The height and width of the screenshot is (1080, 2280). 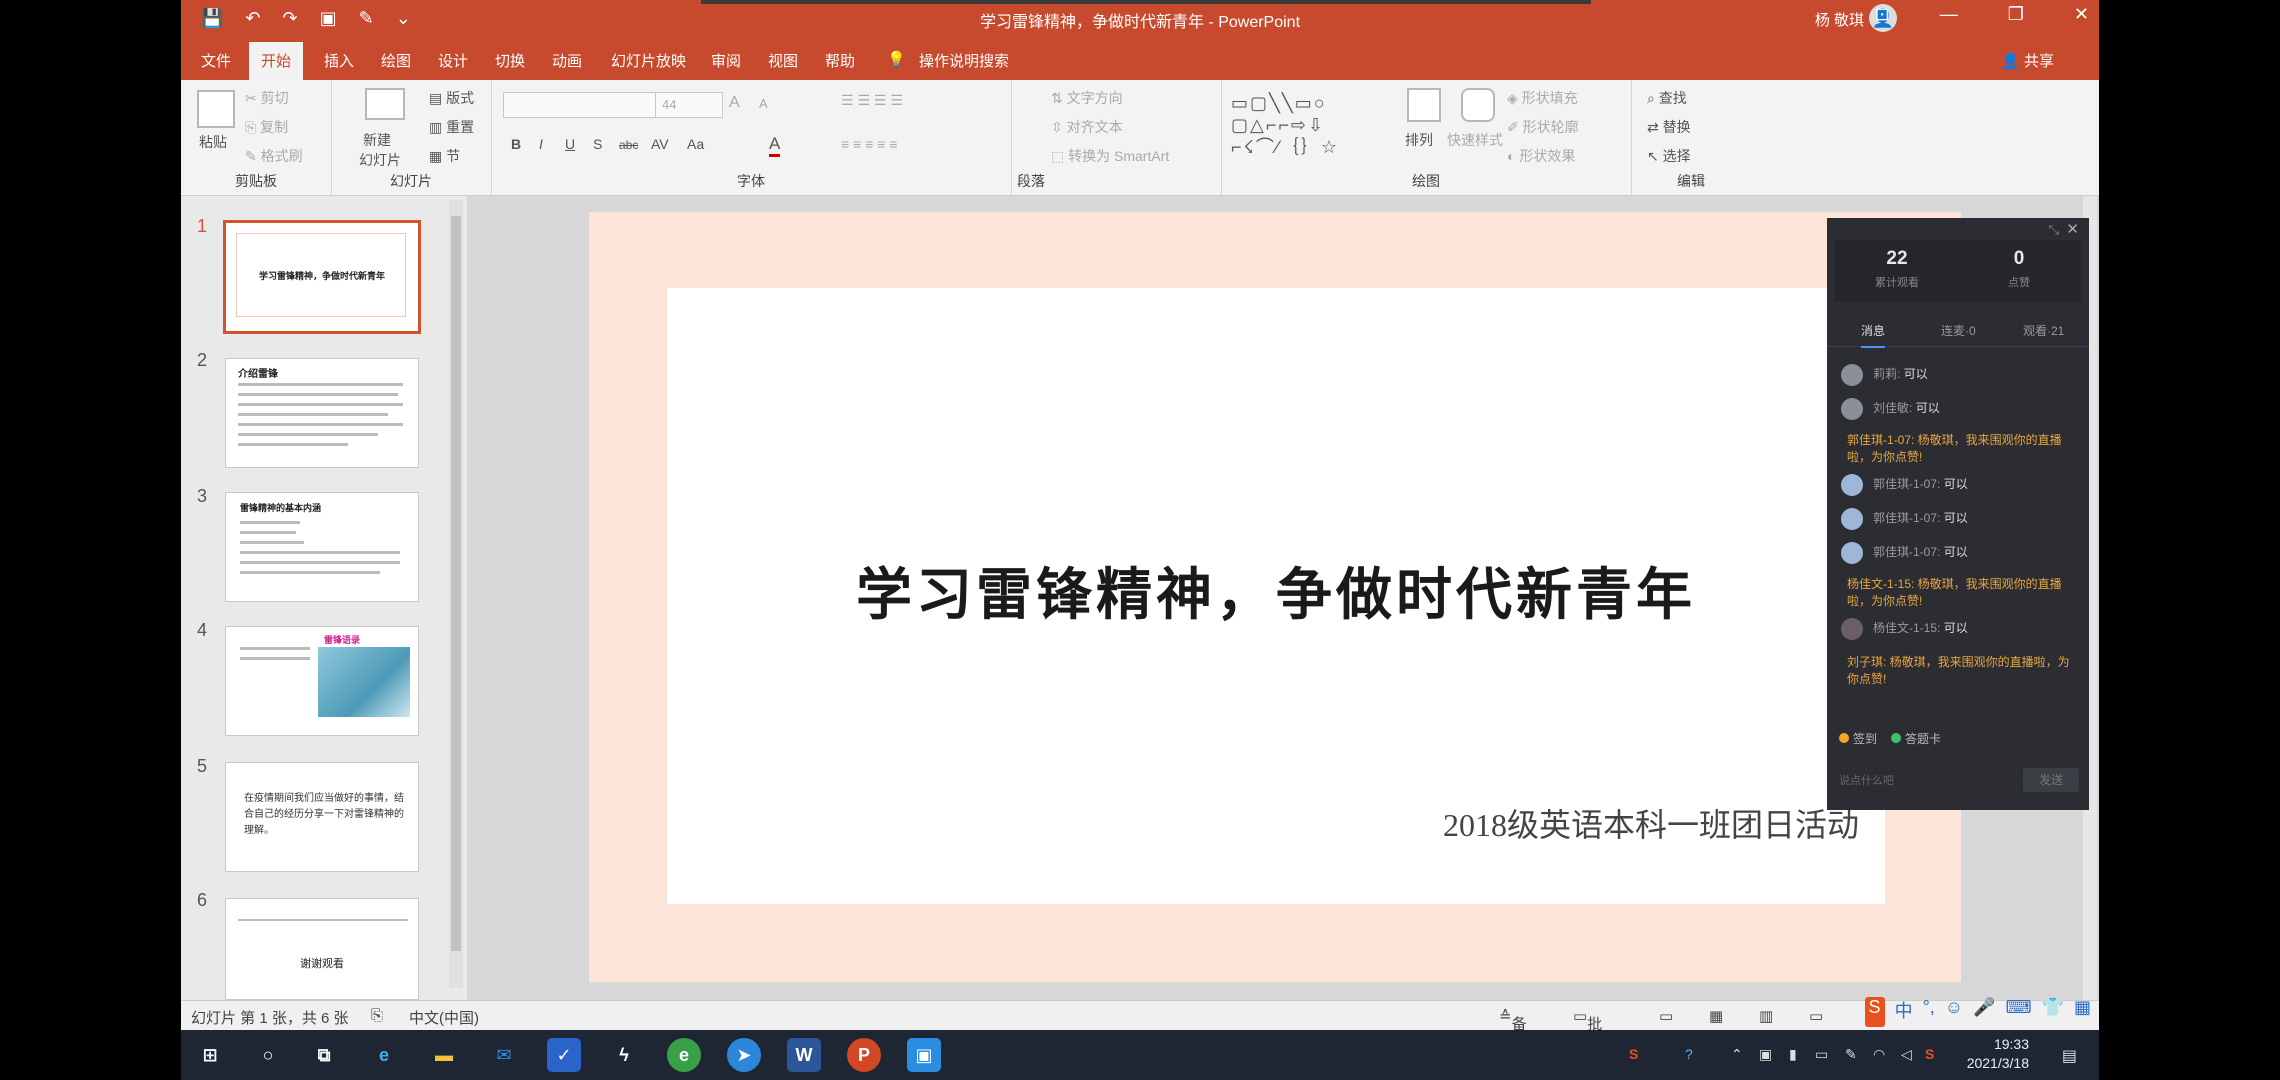 I want to click on tab-slideshow: 幻灯片放映, so click(x=648, y=60).